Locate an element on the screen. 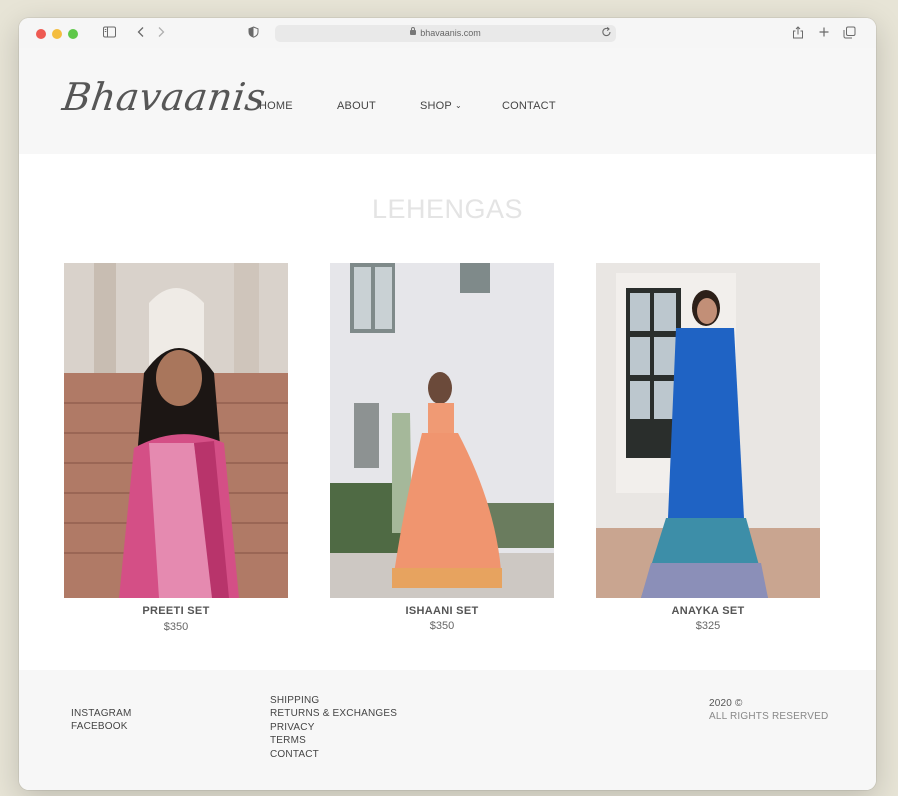 This screenshot has width=898, height=796. address-bar: bhavaanis.com is located at coordinates (445, 33).